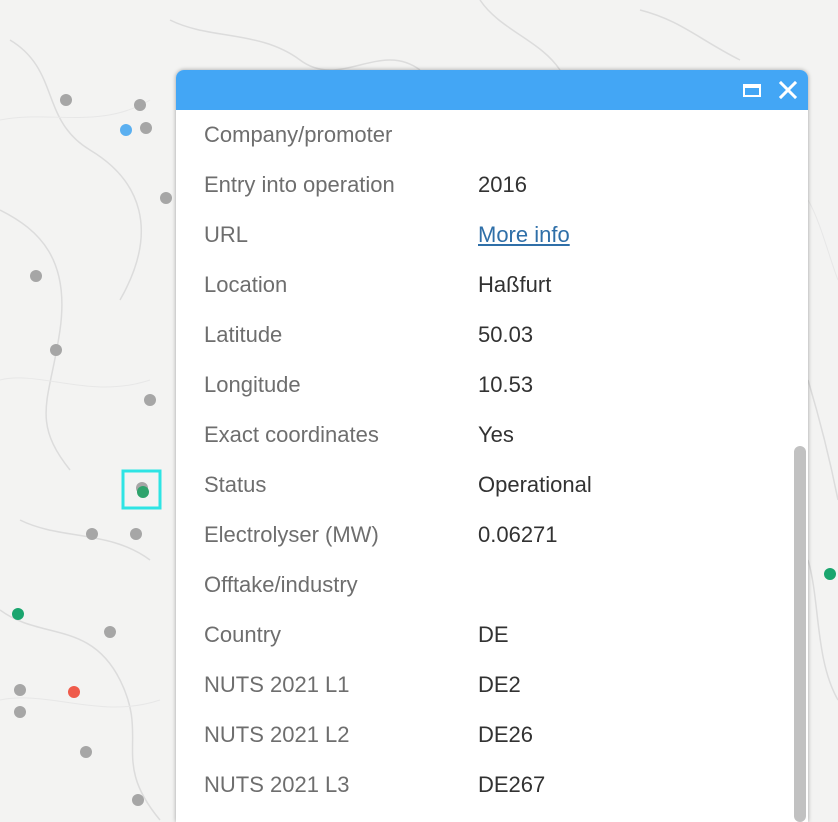 Image resolution: width=838 pixels, height=822 pixels. Describe the element at coordinates (512, 784) in the screenshot. I see `attribute-value: DE267` at that location.